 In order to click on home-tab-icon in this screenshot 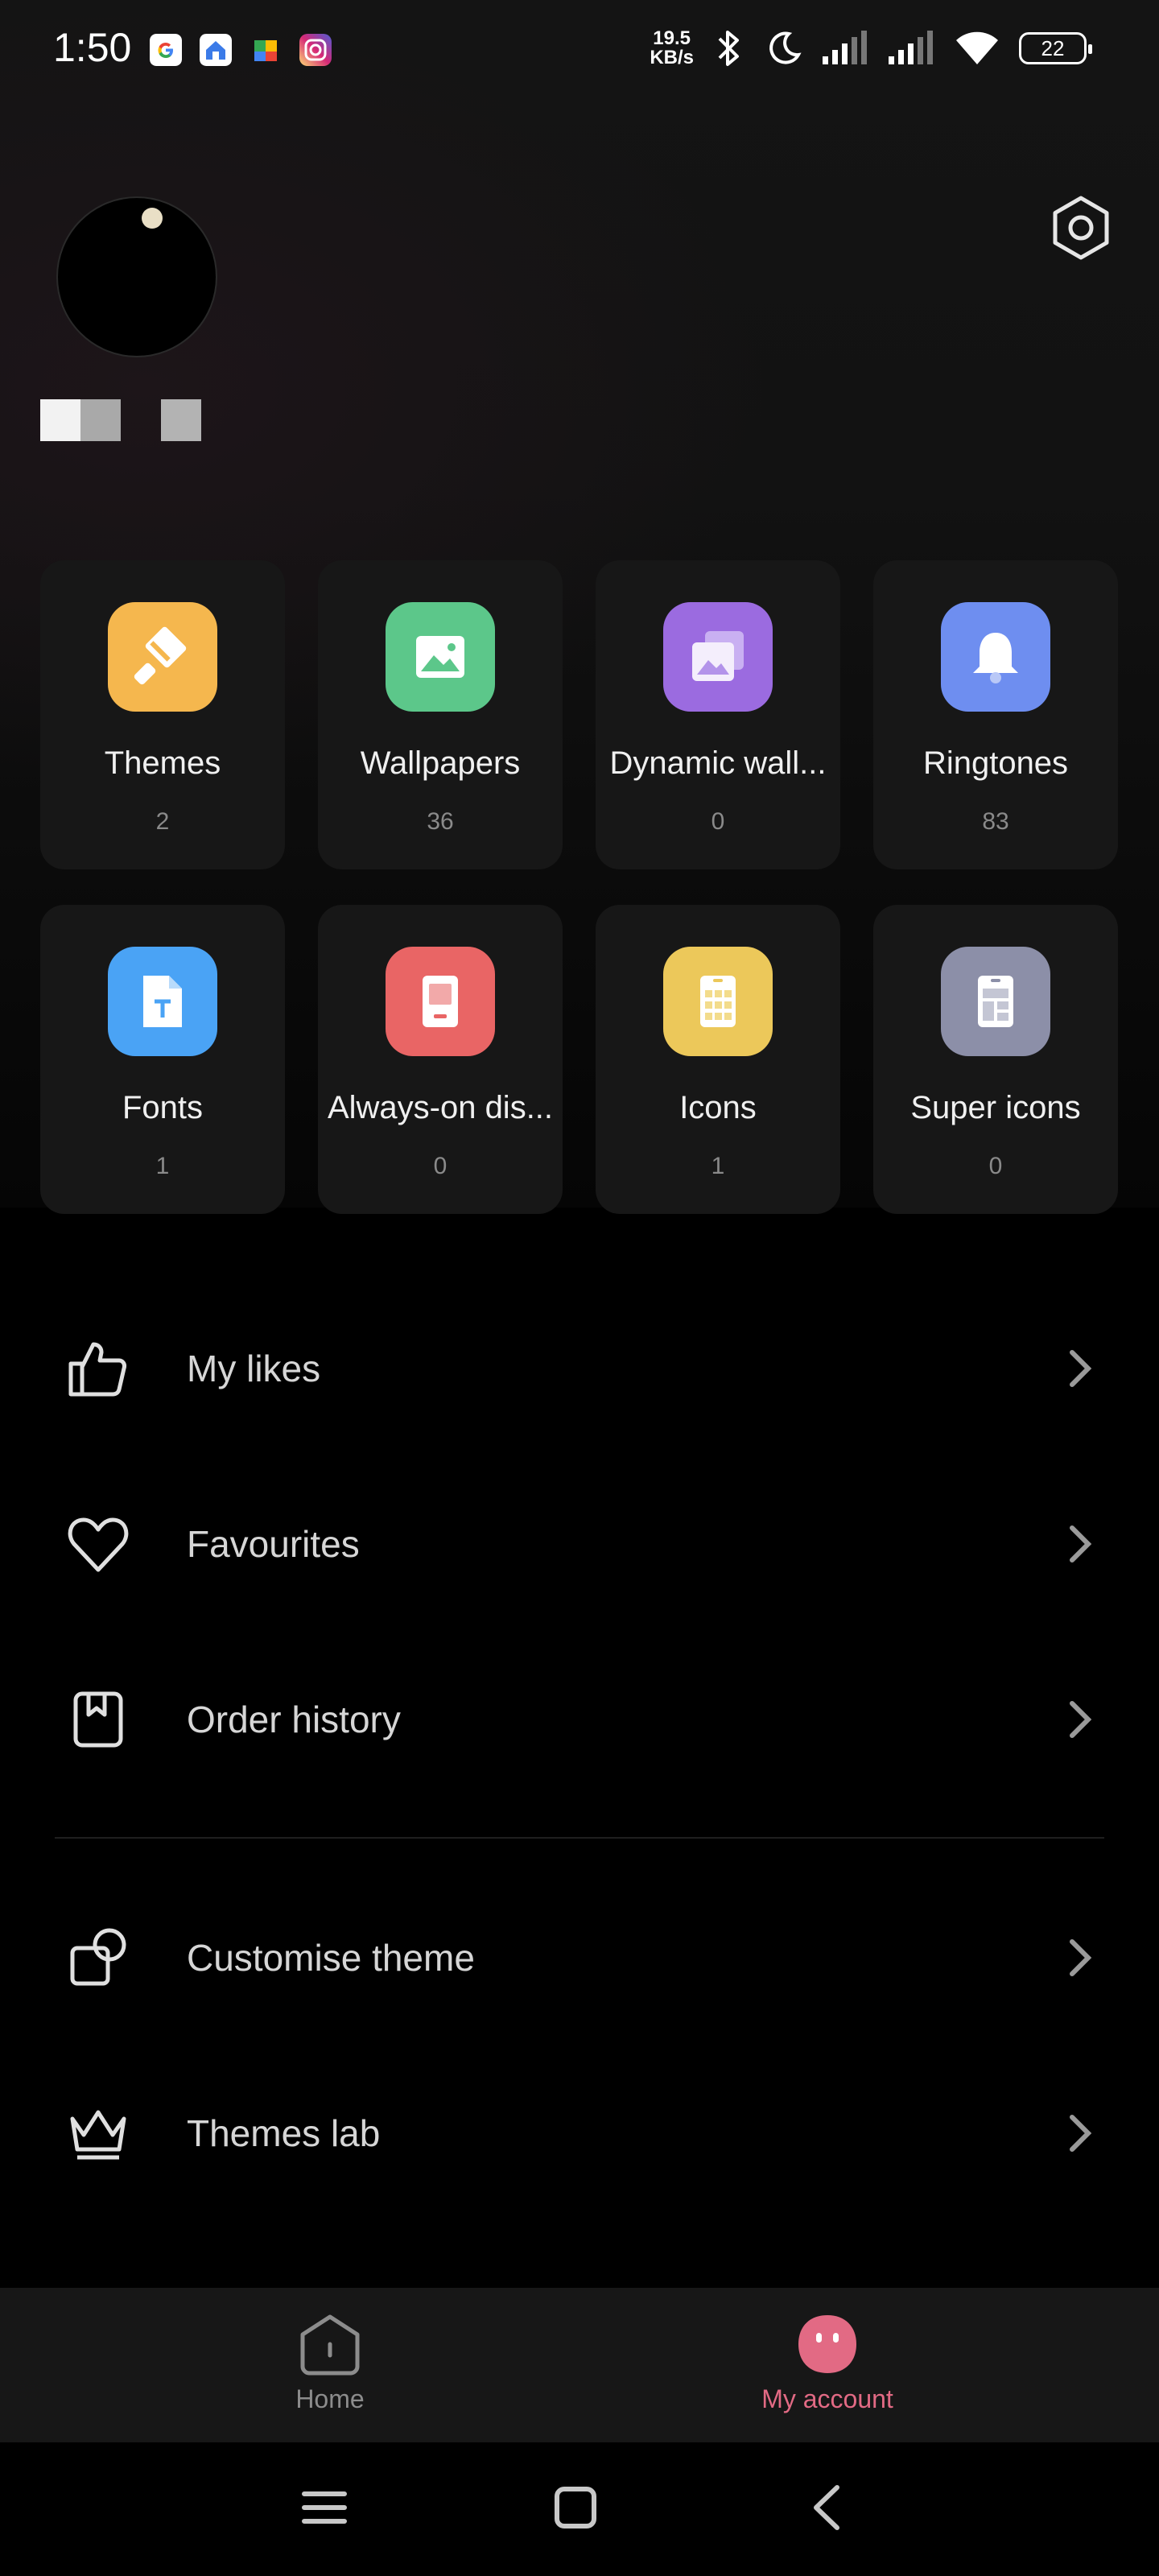, I will do `click(330, 2345)`.